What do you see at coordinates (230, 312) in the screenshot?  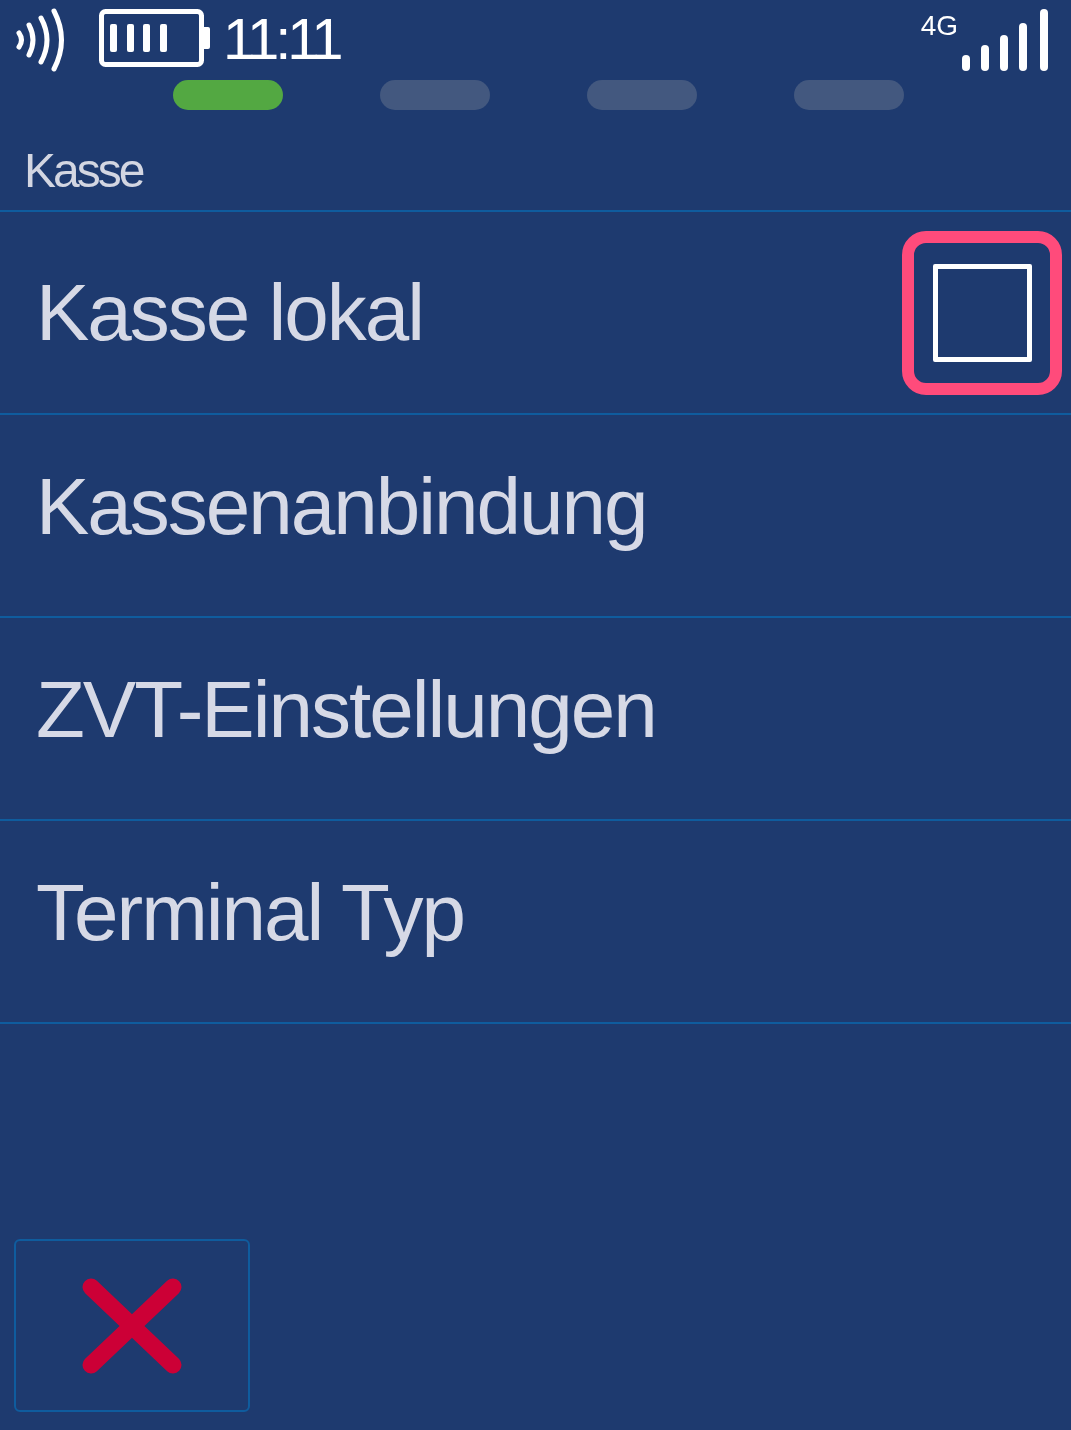 I see `checkbox-label: Kasse lokal` at bounding box center [230, 312].